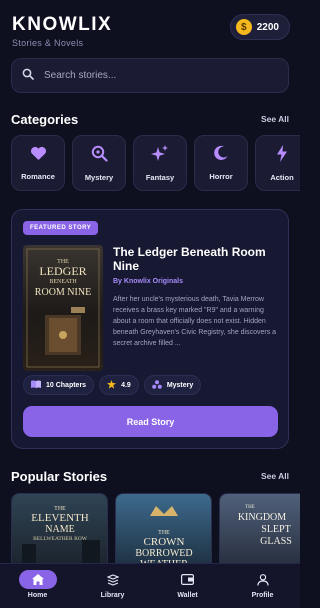 The image size is (320, 608). I want to click on cover-text-line: BELLWEATHER ROW, so click(60, 539).